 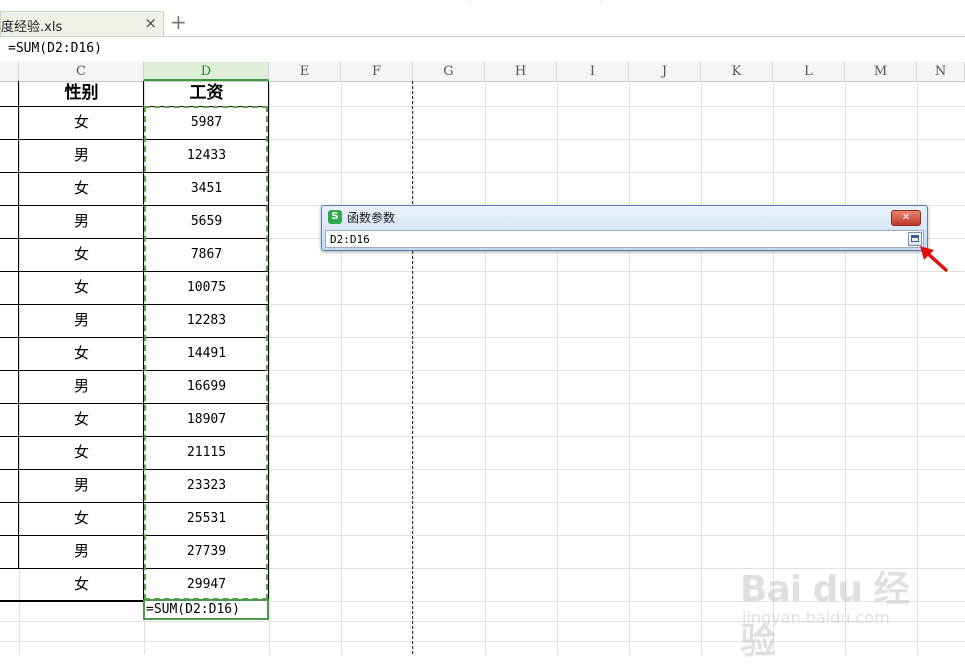 I want to click on range-reference-text: D2:D16, so click(x=350, y=239).